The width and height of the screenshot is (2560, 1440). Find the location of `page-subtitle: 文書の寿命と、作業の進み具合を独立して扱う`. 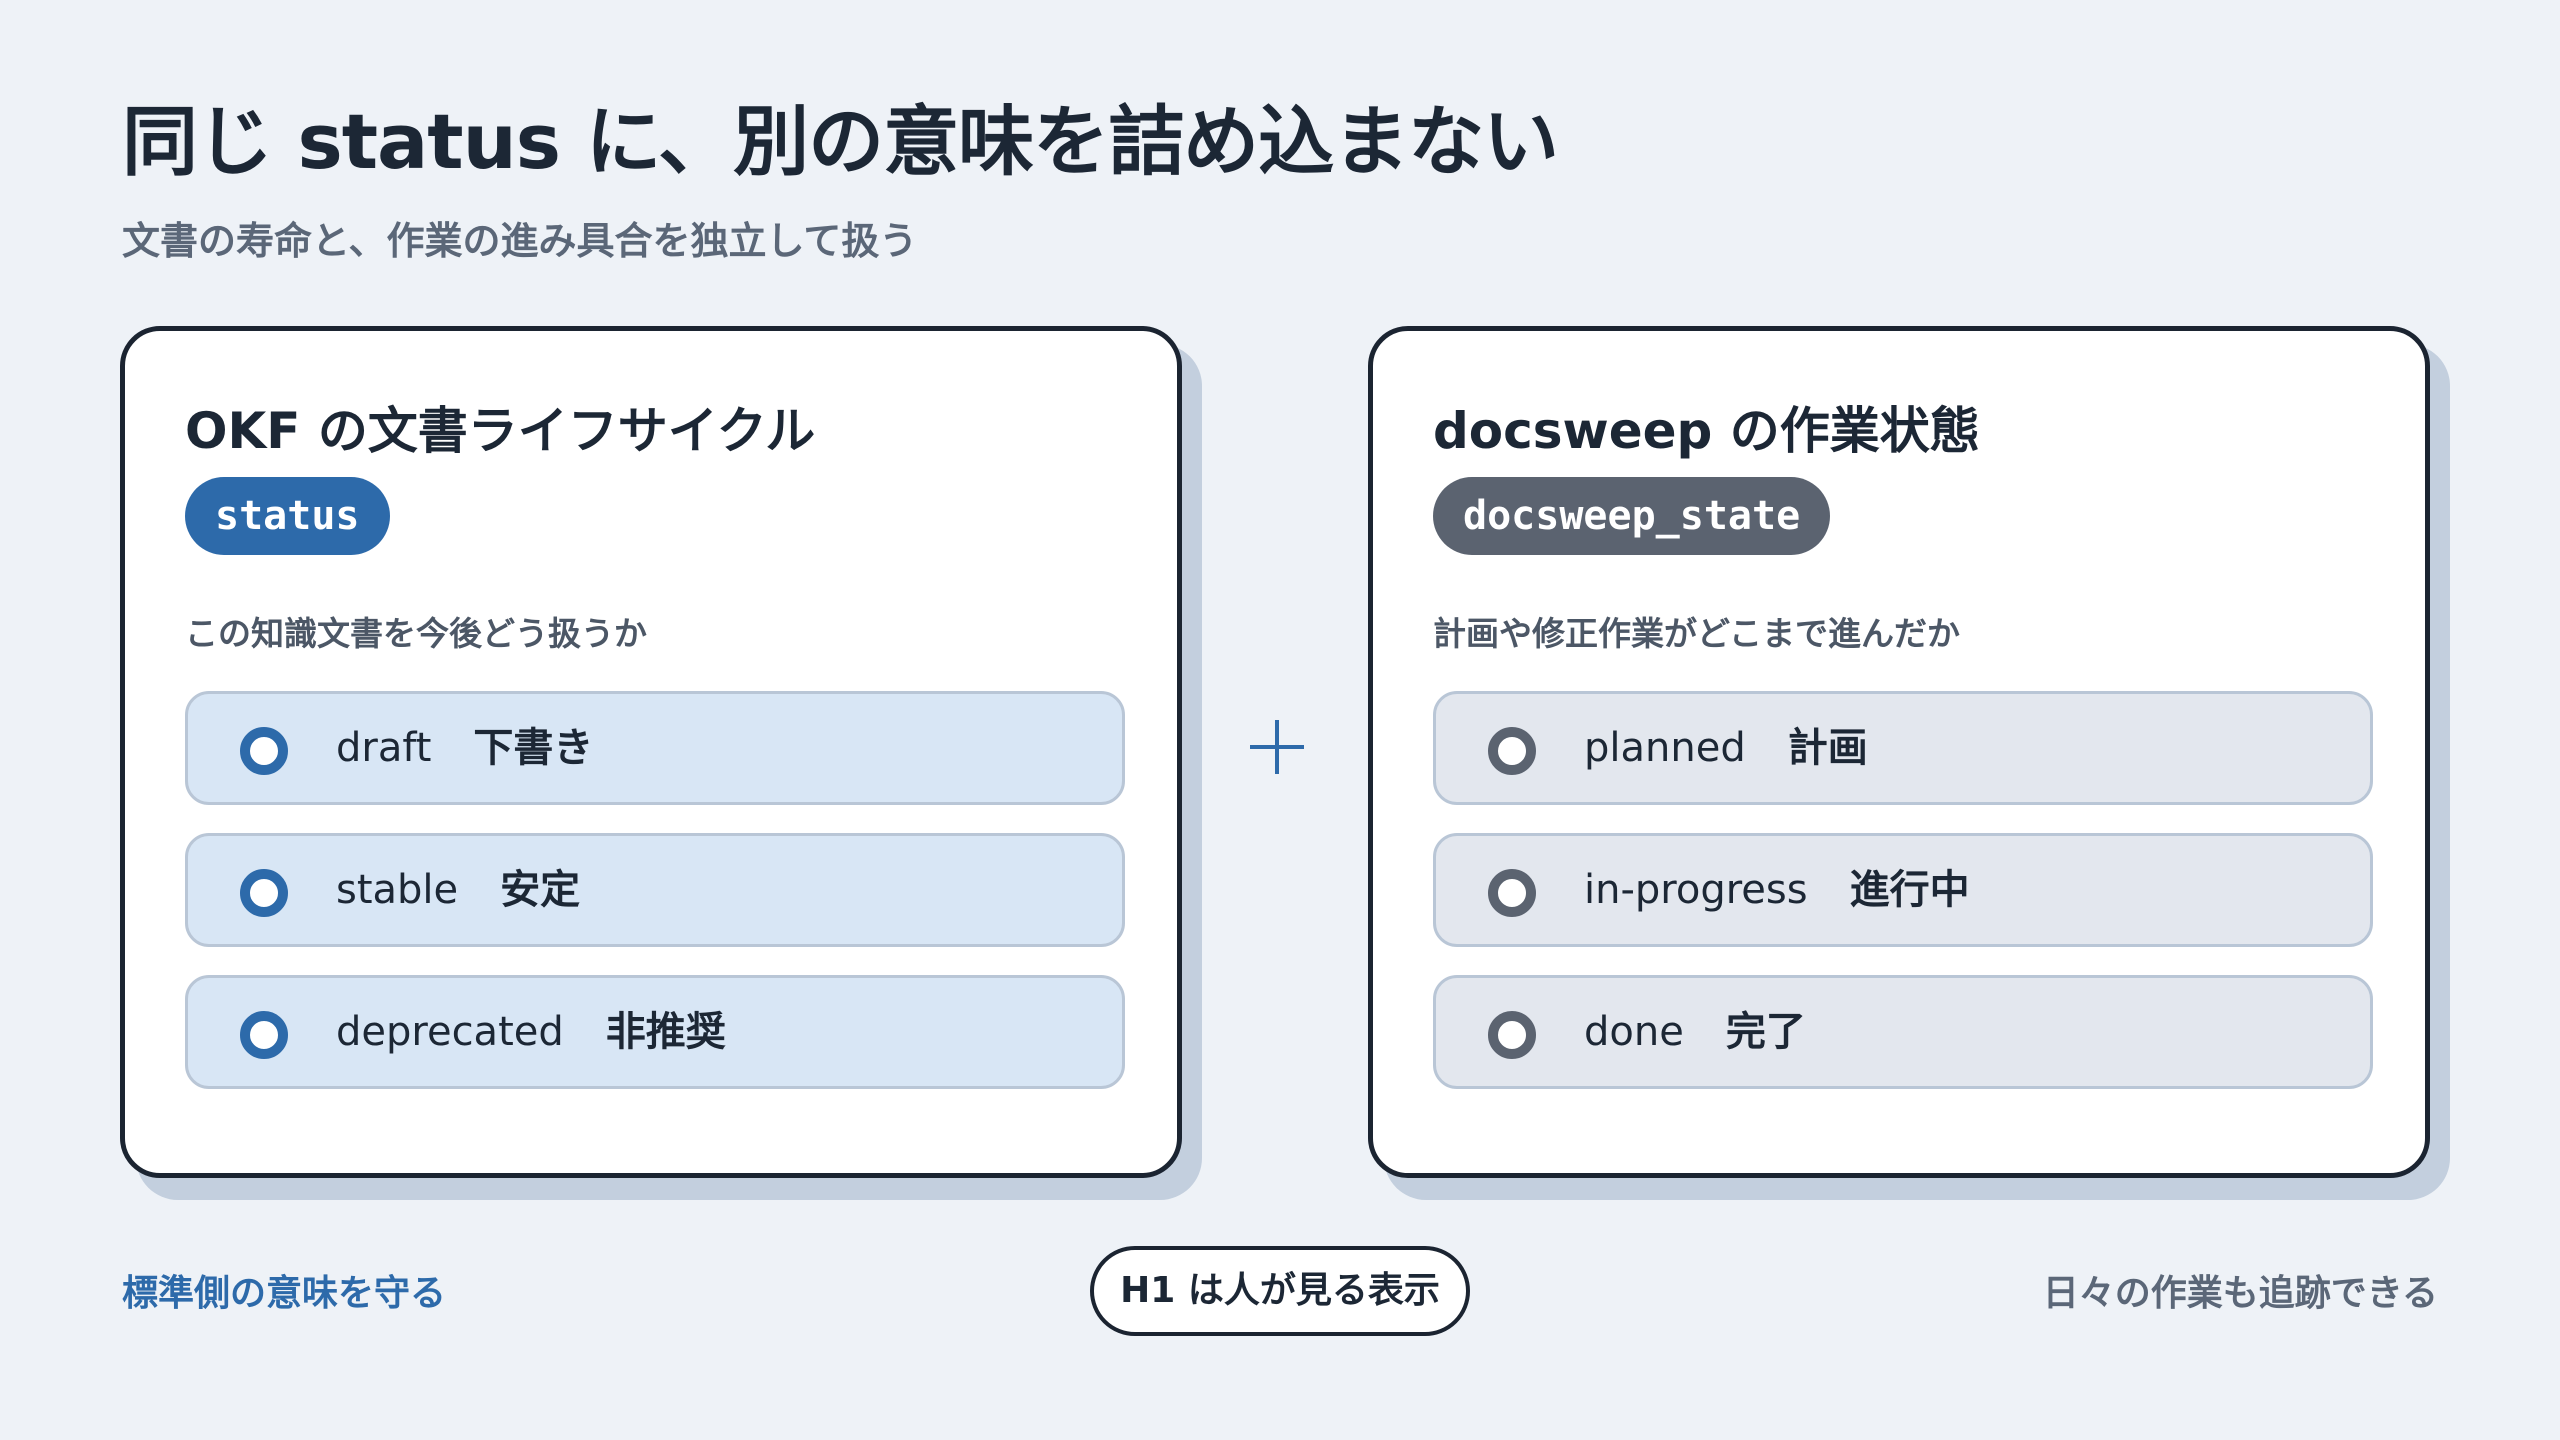

page-subtitle: 文書の寿命と、作業の進み具合を独立して扱う is located at coordinates (520, 241).